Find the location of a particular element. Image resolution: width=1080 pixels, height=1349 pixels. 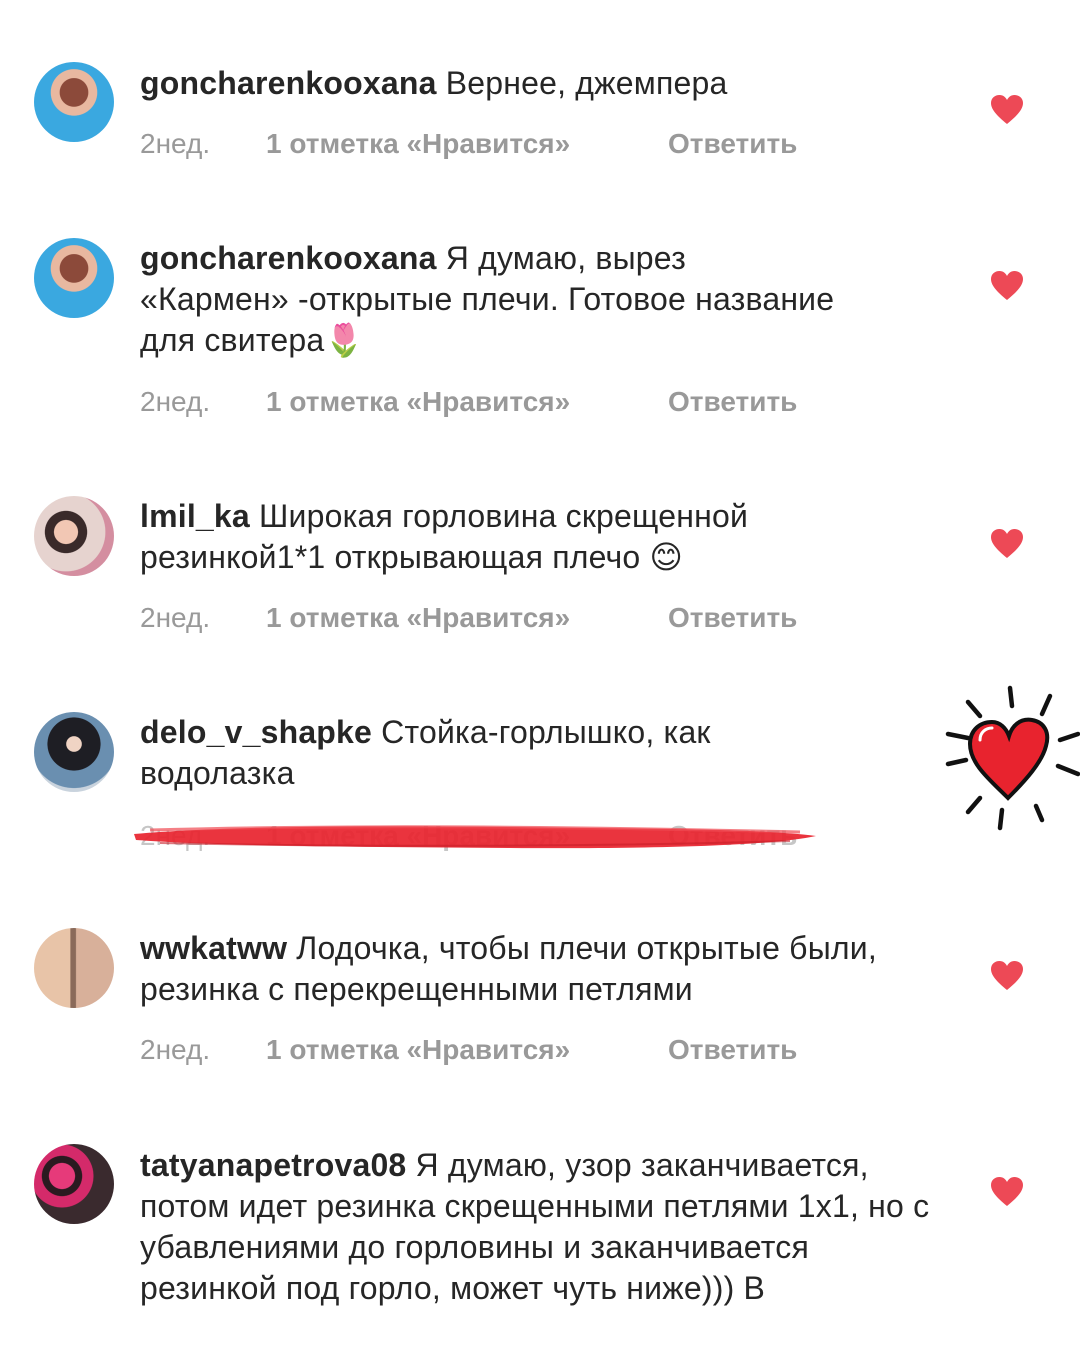

smiling-emoji: 😊 is located at coordinates (666, 557).